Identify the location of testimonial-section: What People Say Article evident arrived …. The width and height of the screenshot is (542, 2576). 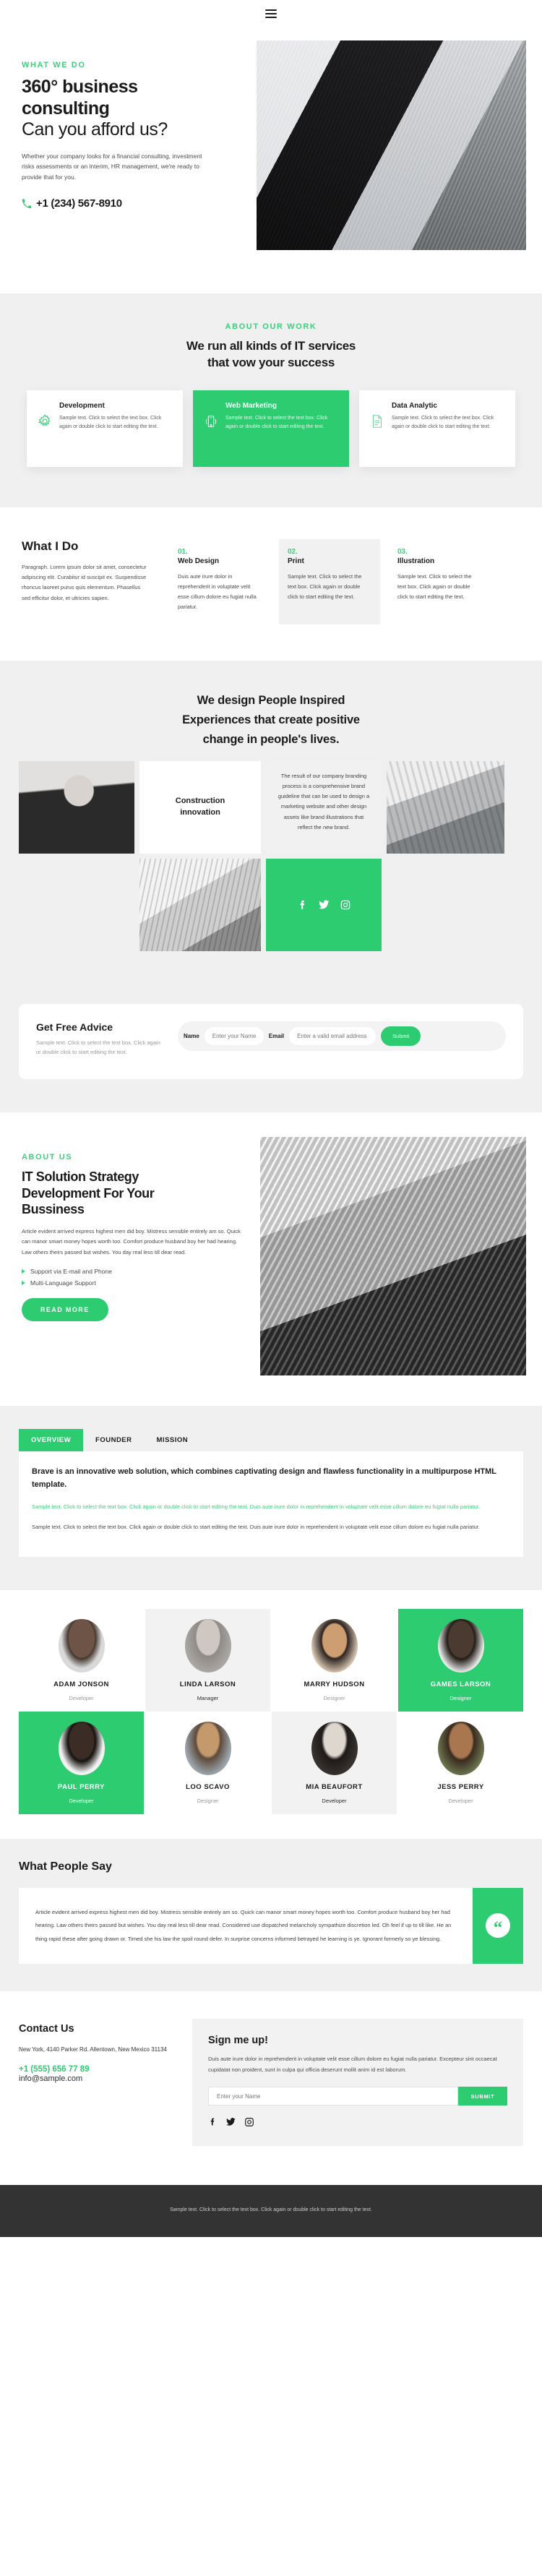
(271, 1915).